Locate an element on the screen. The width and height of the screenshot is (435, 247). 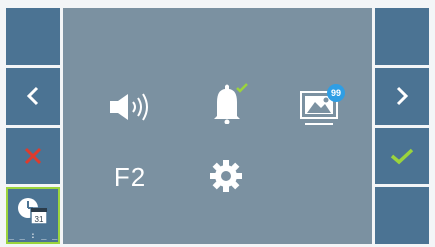
bell-icon is located at coordinates (231, 103).